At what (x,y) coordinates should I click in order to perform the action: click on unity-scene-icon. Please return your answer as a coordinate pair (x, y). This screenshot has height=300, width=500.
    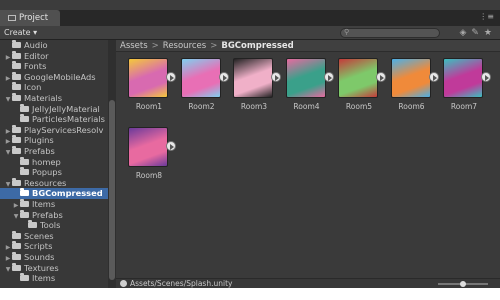
    Looking at the image, I should click on (123, 283).